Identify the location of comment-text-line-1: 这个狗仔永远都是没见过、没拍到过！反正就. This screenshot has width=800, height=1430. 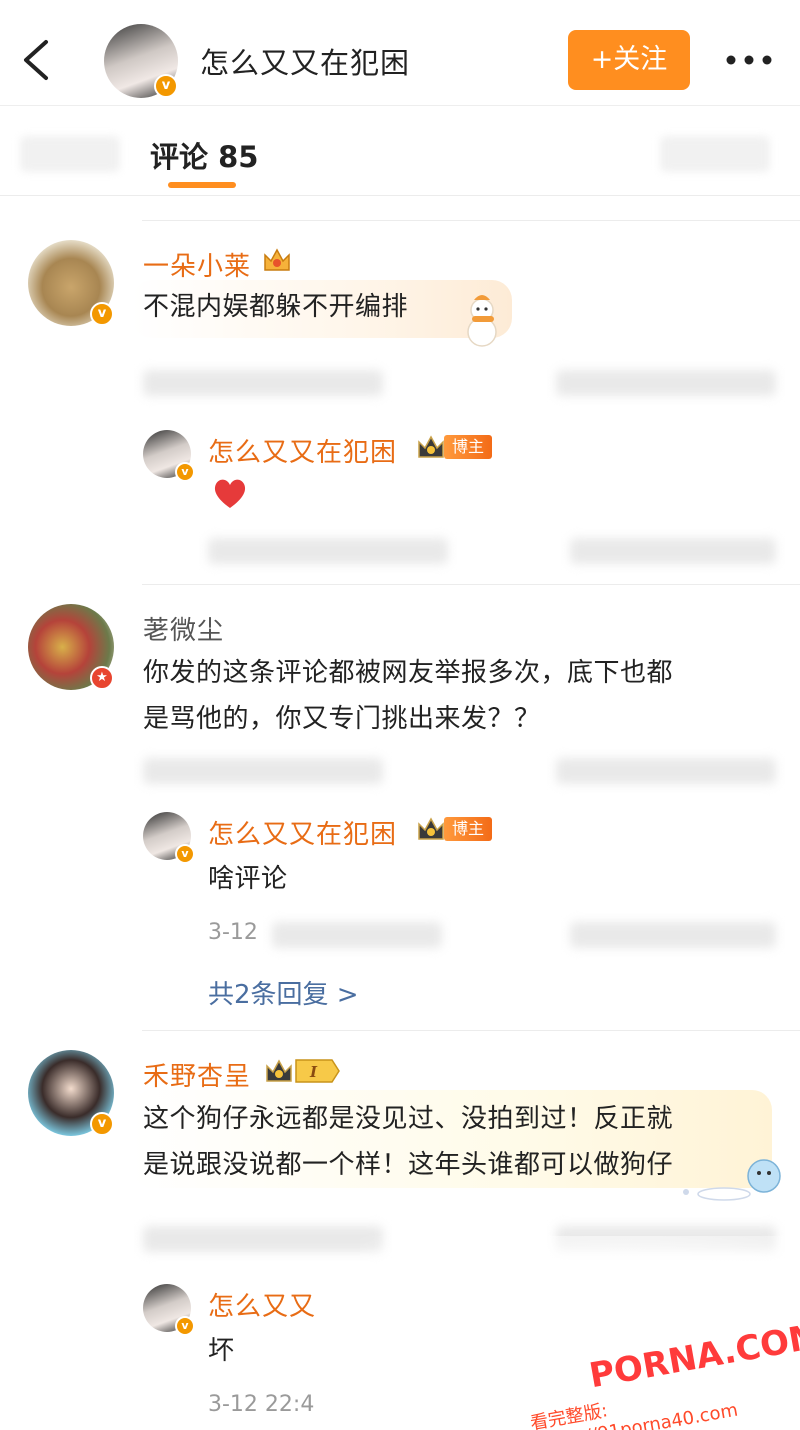
(408, 1119).